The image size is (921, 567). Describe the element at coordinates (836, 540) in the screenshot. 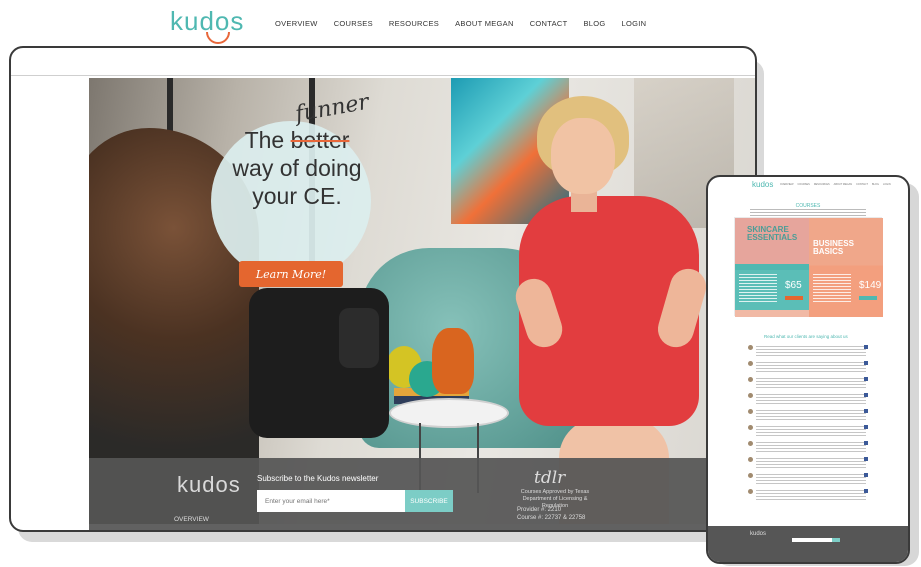

I see `mobile-subscribe-button` at that location.